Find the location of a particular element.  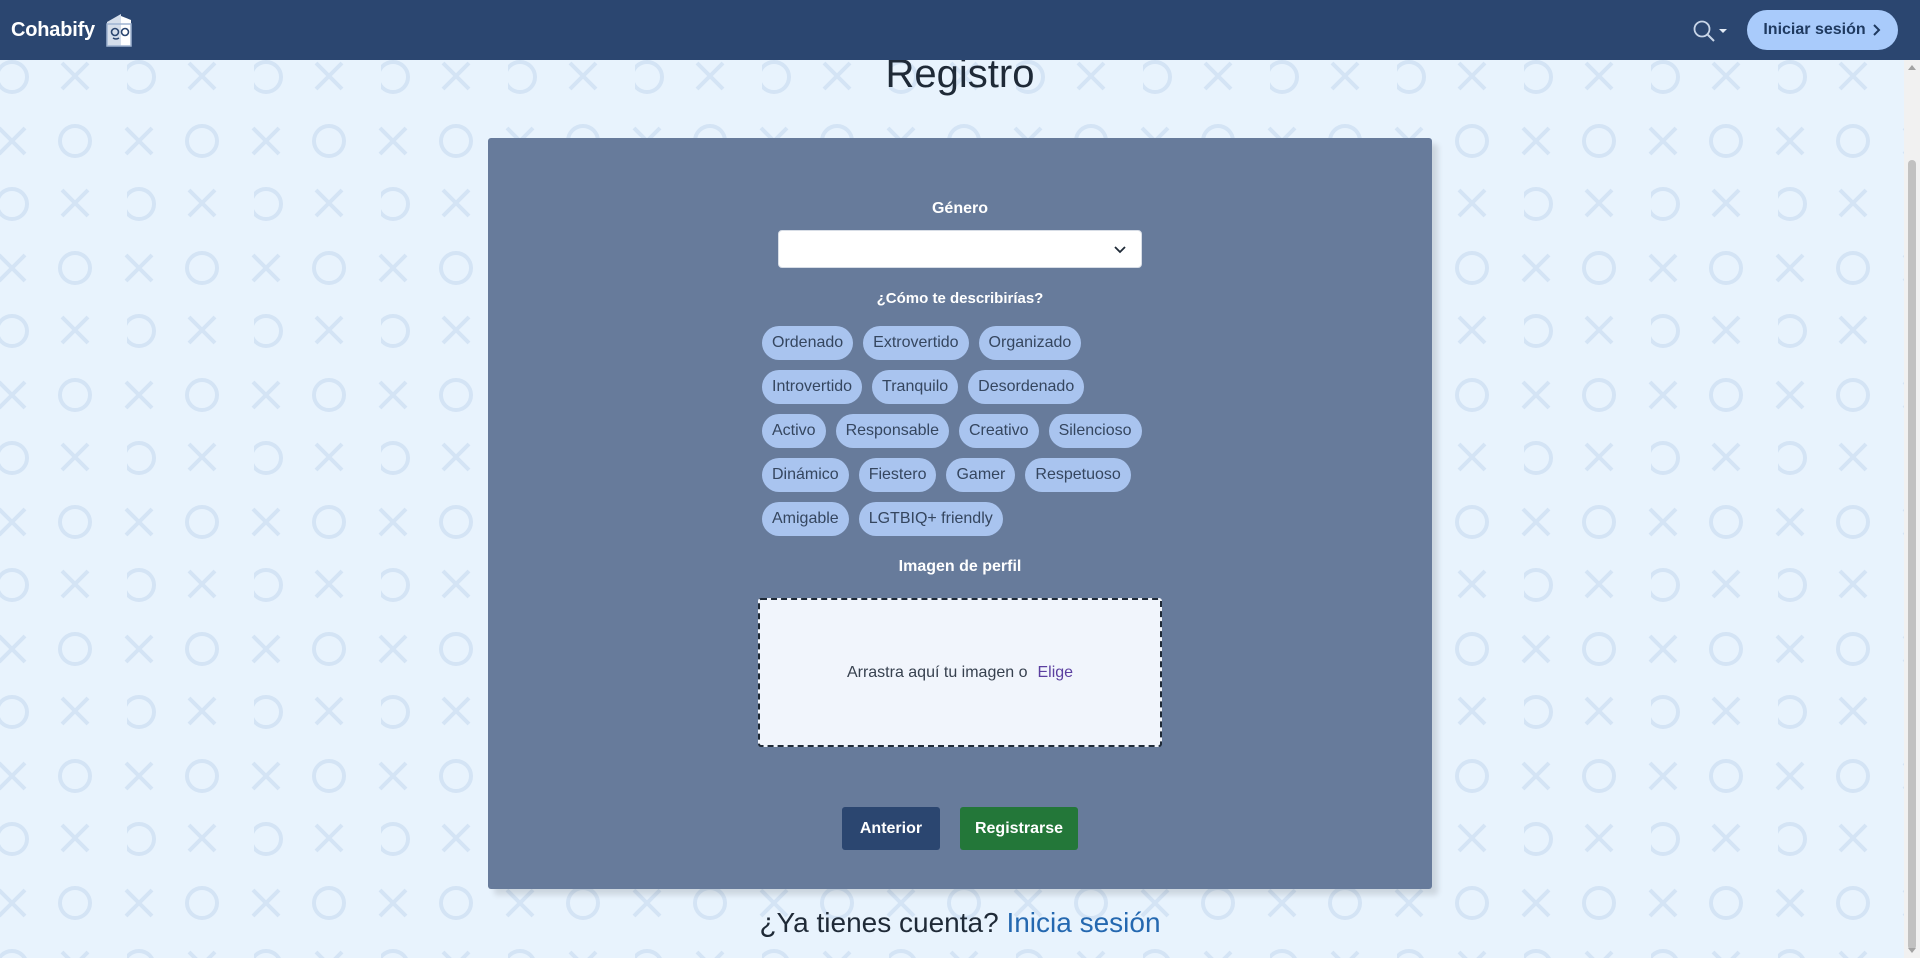

navbar: Cohabify Iniciar sesión is located at coordinates (960, 30).